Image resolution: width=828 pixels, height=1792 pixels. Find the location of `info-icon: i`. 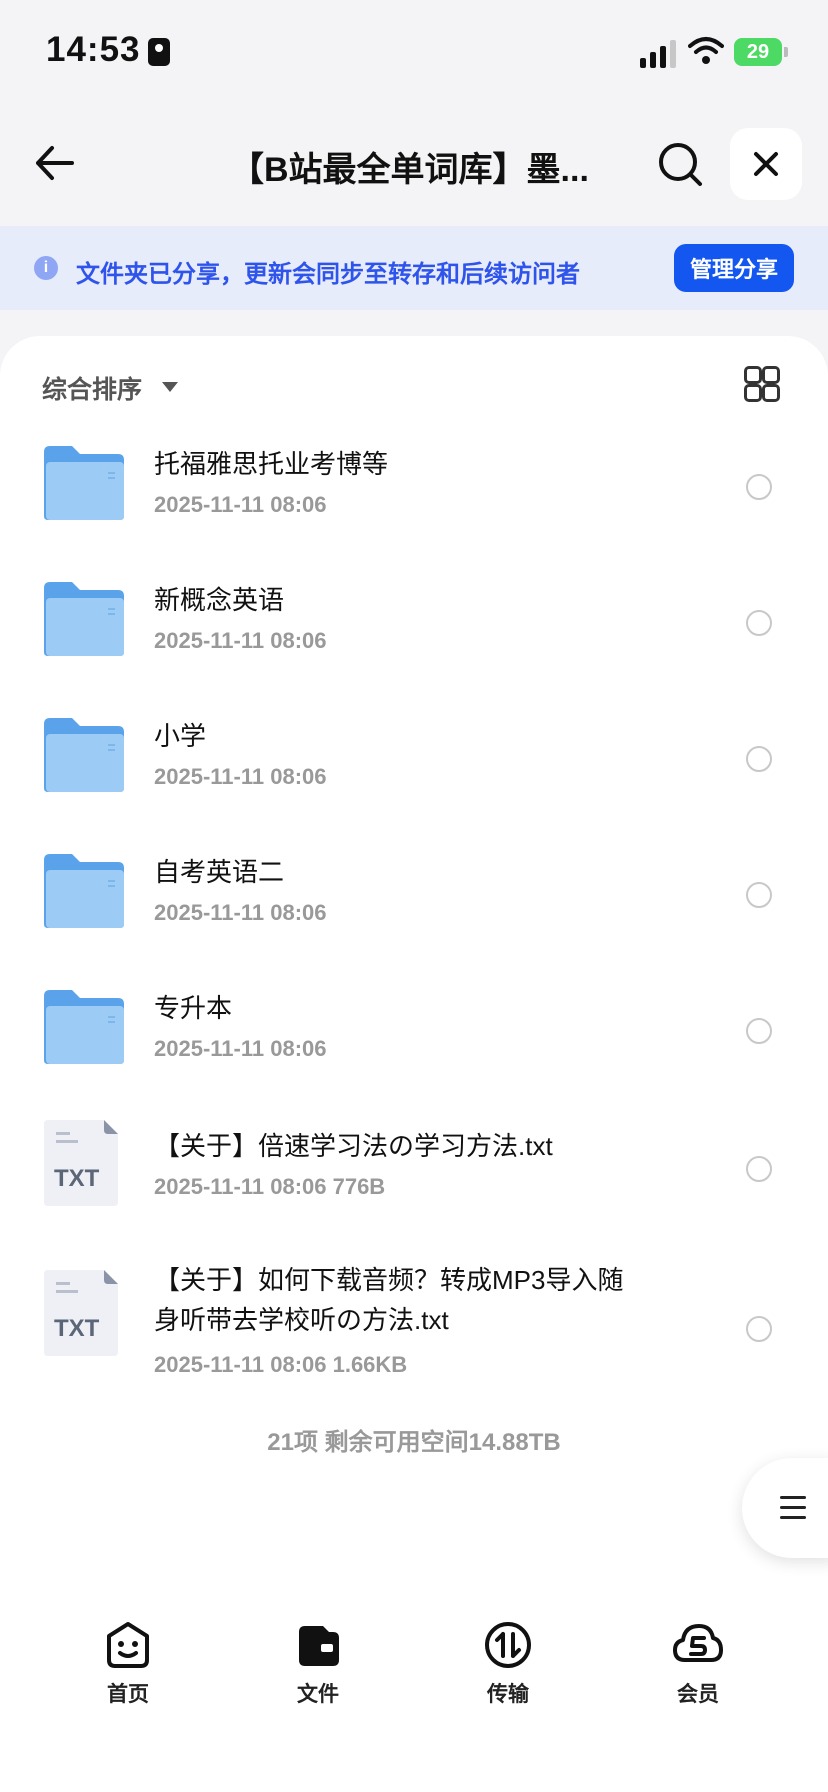

info-icon: i is located at coordinates (46, 268).